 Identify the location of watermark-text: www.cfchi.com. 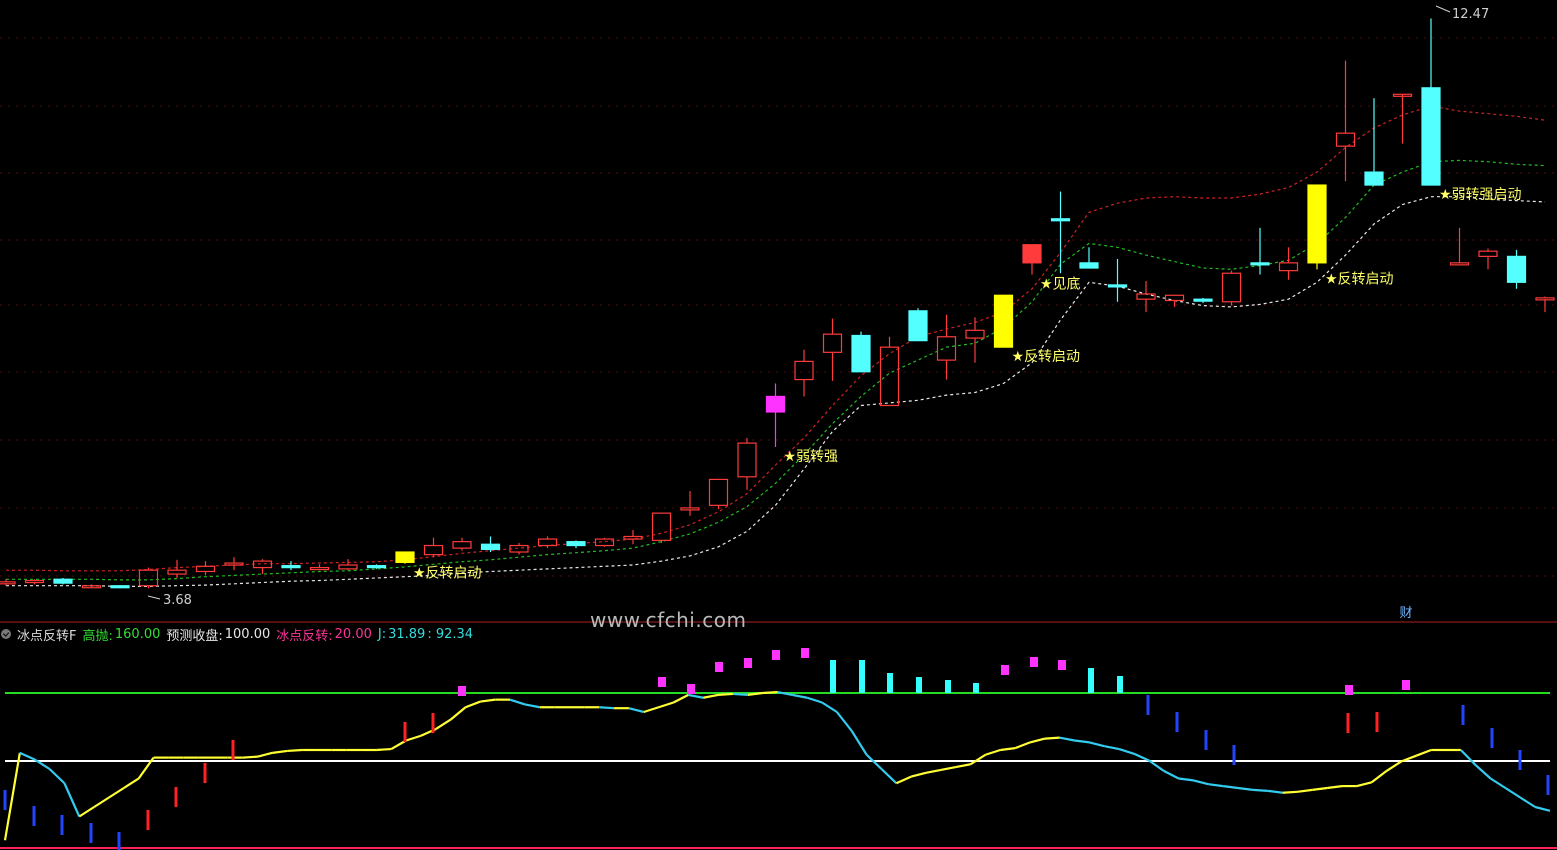
(668, 620).